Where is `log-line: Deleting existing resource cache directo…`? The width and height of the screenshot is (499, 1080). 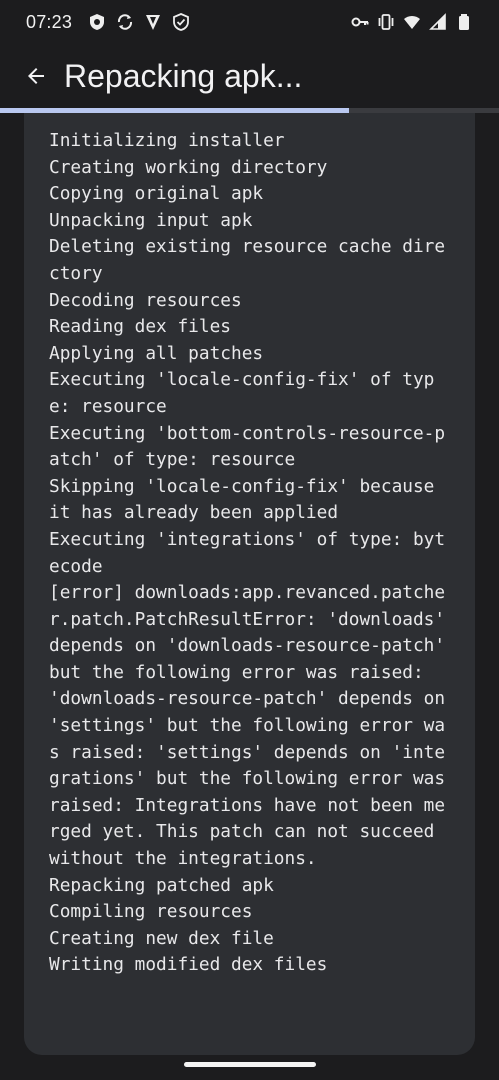 log-line: Deleting existing resource cache directo… is located at coordinates (247, 260).